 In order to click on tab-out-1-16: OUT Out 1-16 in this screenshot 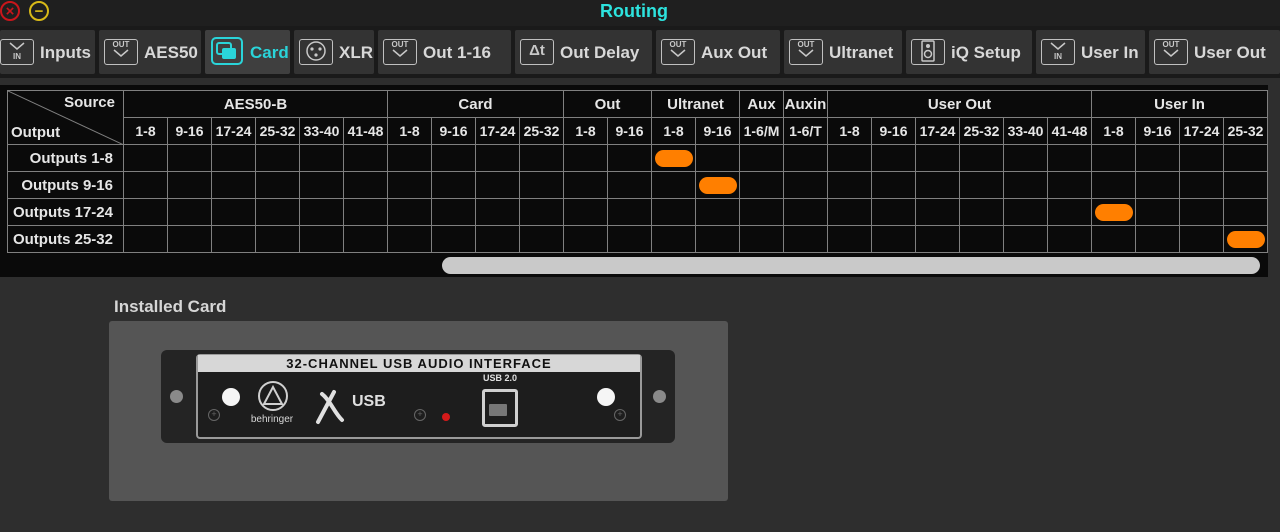, I will do `click(444, 52)`.